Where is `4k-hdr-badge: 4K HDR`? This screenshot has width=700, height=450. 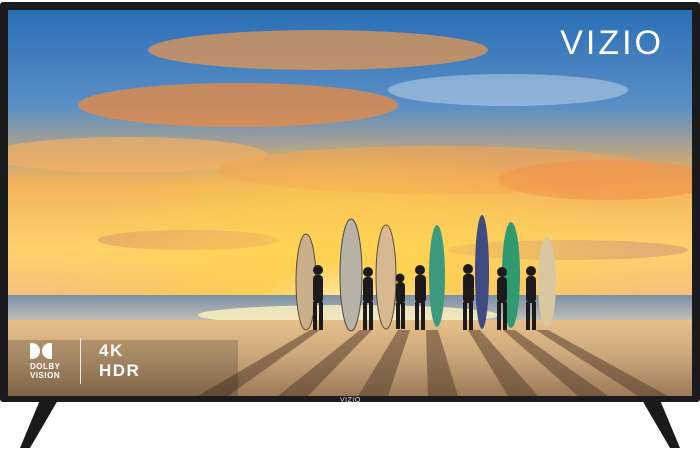 4k-hdr-badge: 4K HDR is located at coordinates (119, 361).